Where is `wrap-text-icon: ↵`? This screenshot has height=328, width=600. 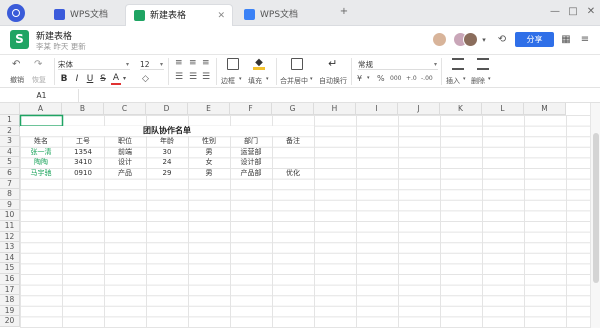 wrap-text-icon: ↵ is located at coordinates (333, 63).